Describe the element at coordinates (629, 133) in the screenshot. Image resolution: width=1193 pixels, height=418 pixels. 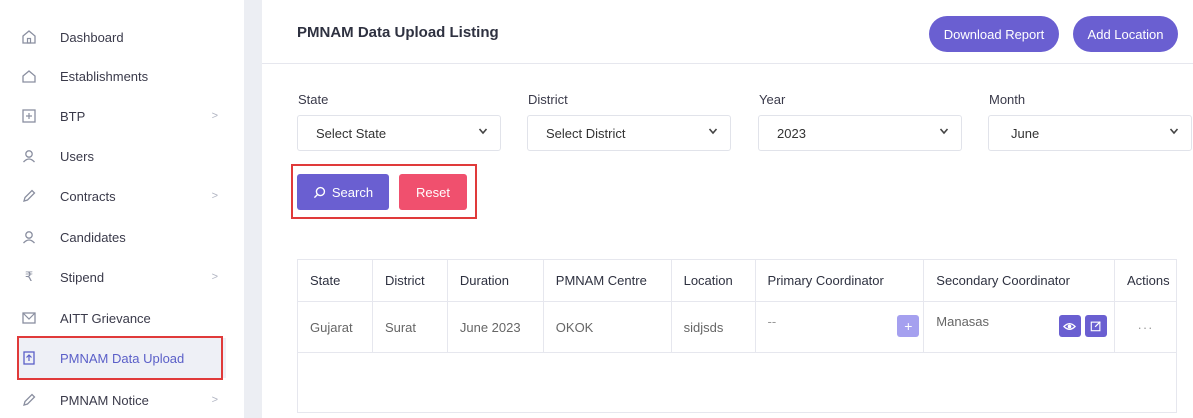
I see `district-select: Select District` at that location.